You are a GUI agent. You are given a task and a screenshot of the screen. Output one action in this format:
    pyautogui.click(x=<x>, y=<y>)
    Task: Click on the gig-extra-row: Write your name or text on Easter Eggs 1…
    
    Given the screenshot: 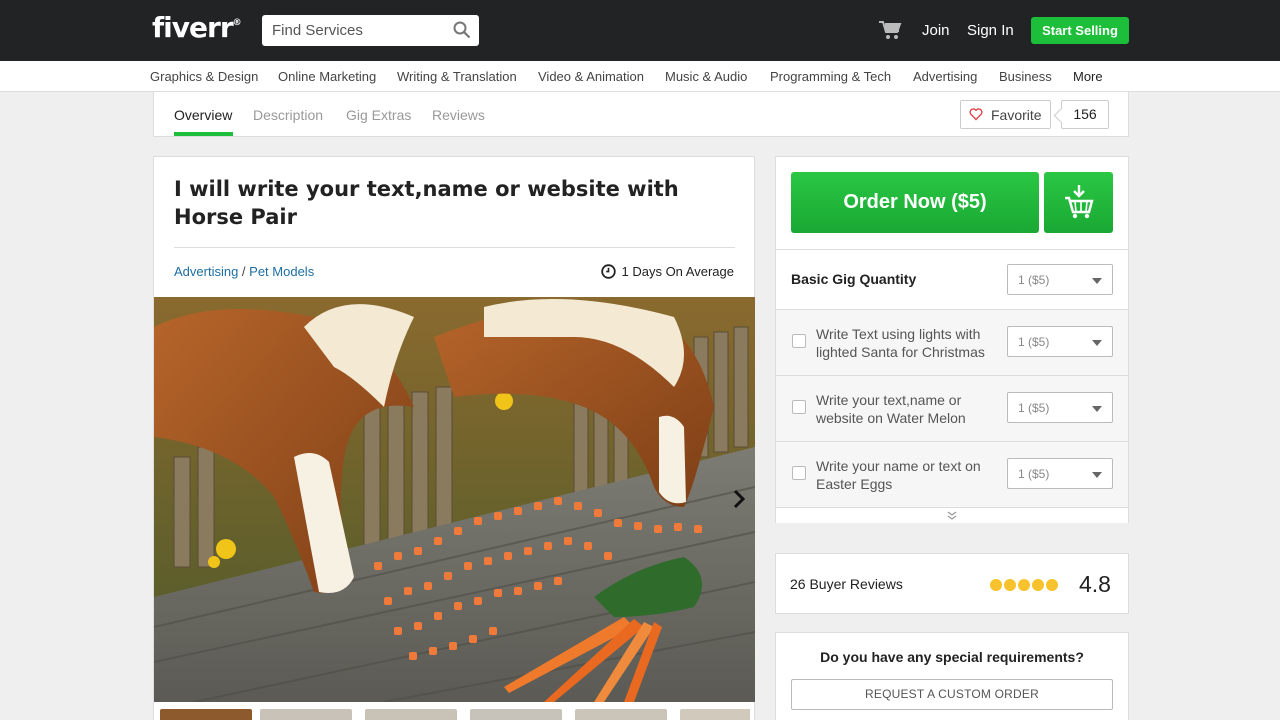 What is the action you would take?
    pyautogui.click(x=952, y=474)
    